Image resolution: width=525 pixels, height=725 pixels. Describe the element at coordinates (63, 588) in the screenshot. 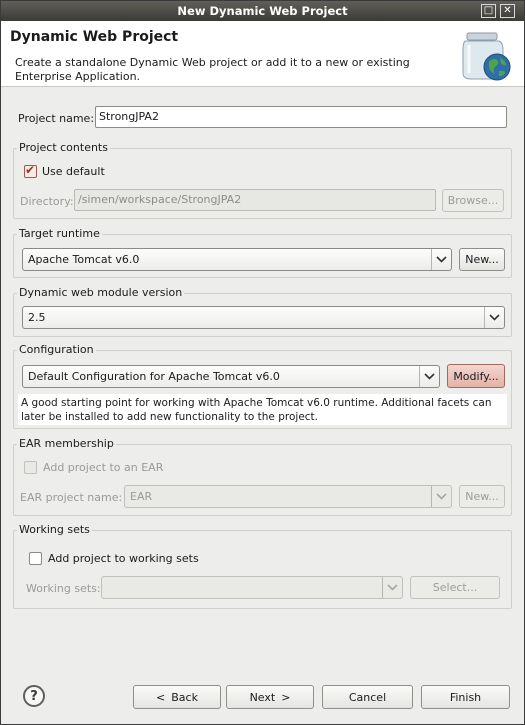

I see `working-sets-label: Working sets:` at that location.